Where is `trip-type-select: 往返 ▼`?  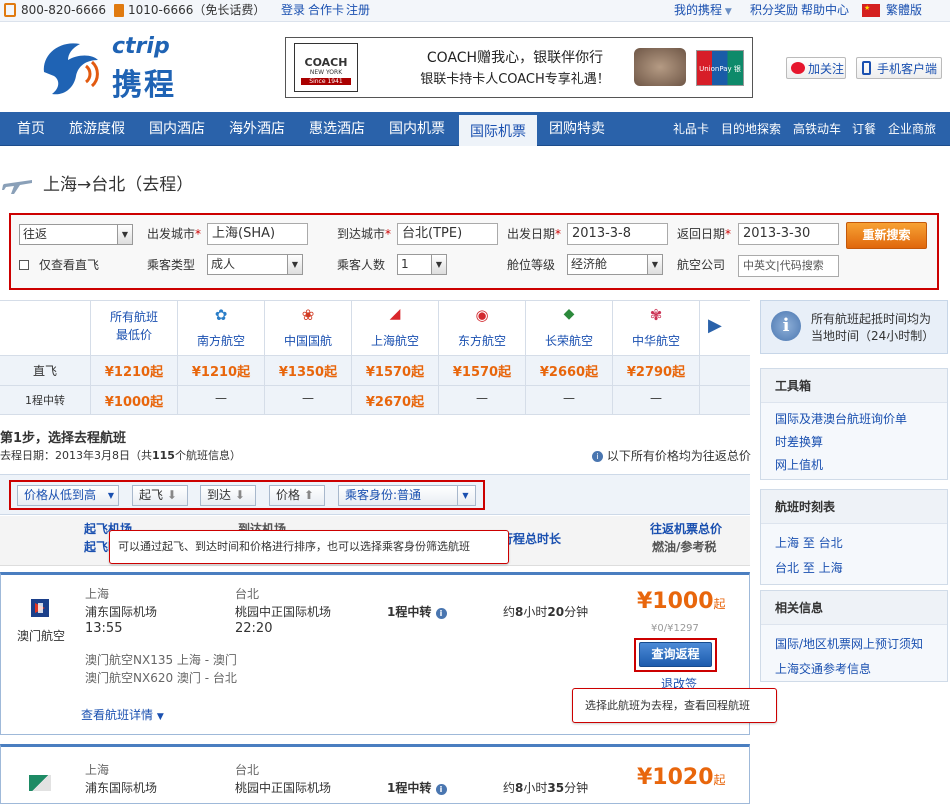
trip-type-select: 往返 ▼ is located at coordinates (76, 234).